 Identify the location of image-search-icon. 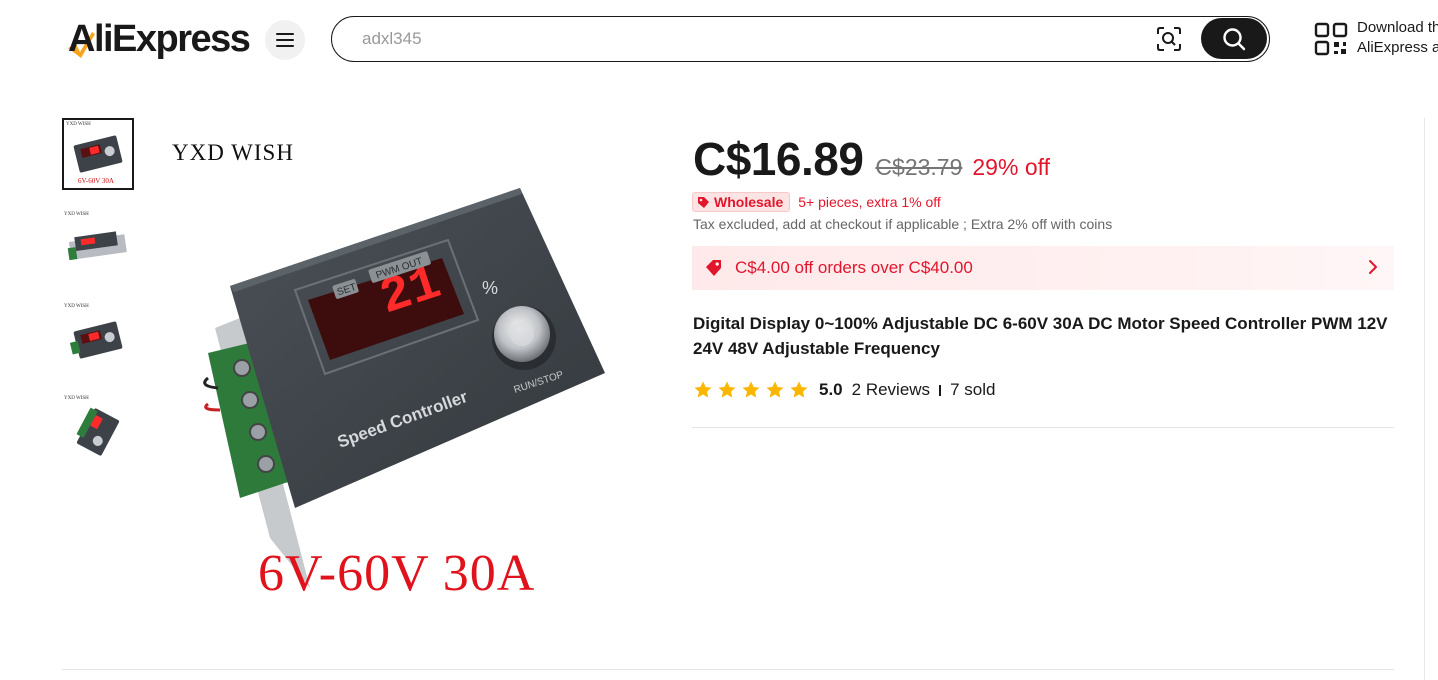
(1169, 39).